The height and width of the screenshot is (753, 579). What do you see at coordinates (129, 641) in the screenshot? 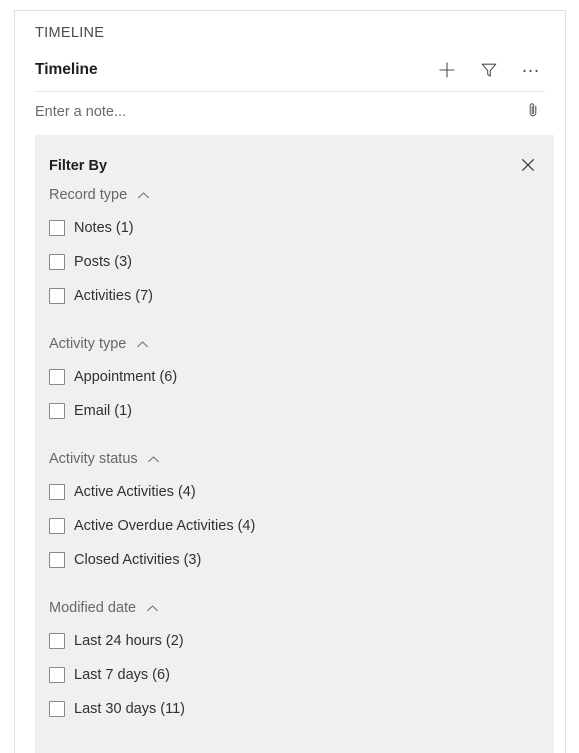
I see `filter-option-label: Last 24 hours (2)` at bounding box center [129, 641].